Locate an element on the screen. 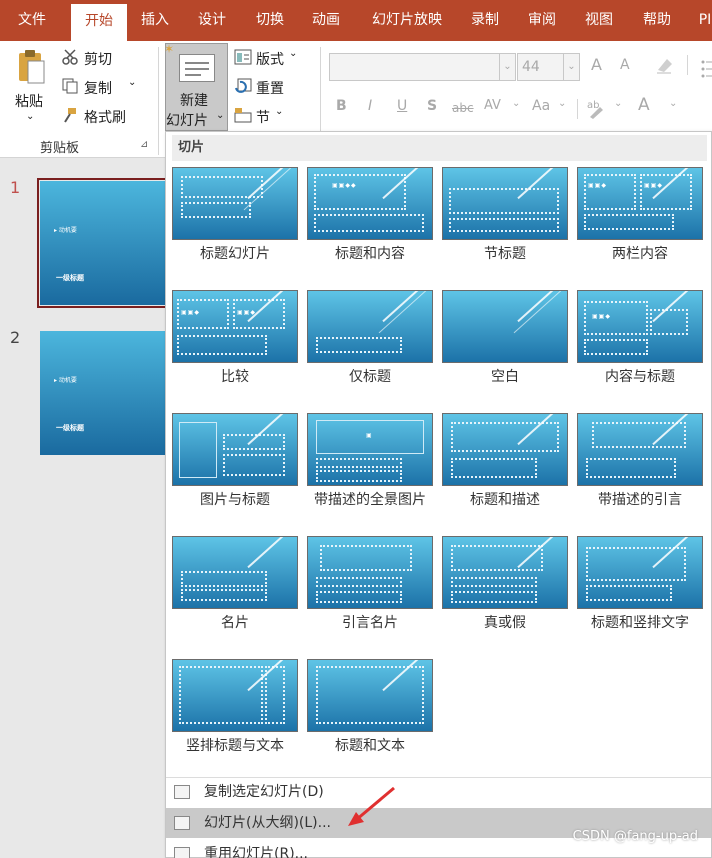 The width and height of the screenshot is (712, 858). clear-format-icon is located at coordinates (665, 67).